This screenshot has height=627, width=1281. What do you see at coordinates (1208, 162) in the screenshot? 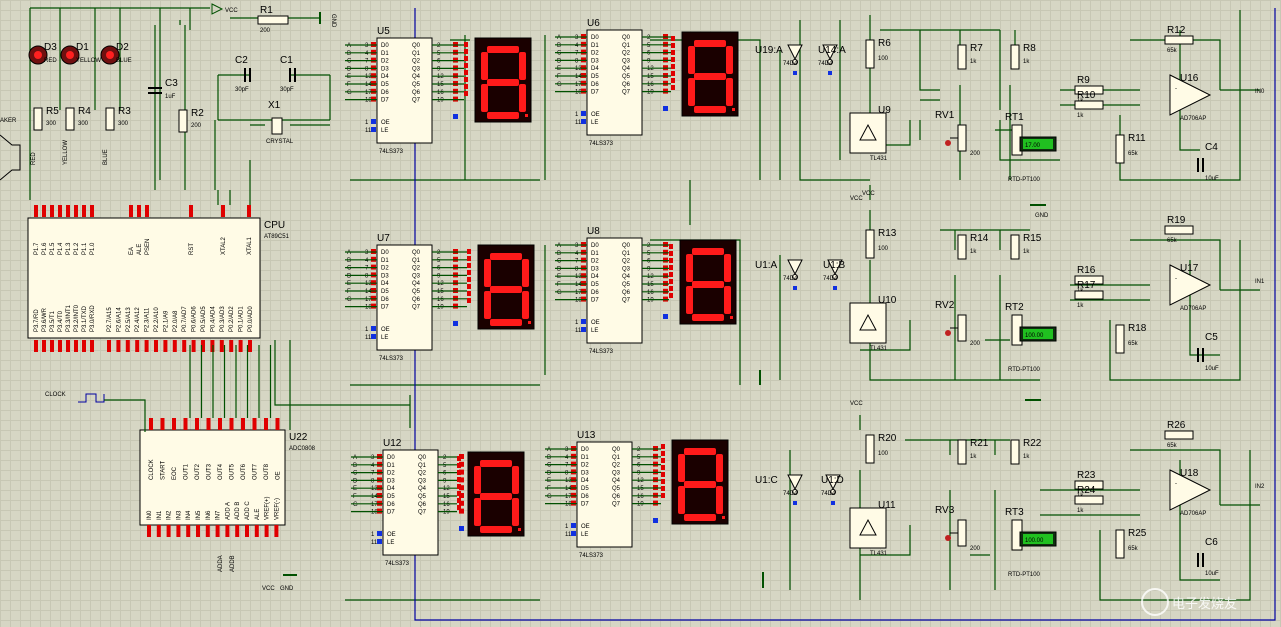
I see `cap-C4: C4 10uF` at bounding box center [1208, 162].